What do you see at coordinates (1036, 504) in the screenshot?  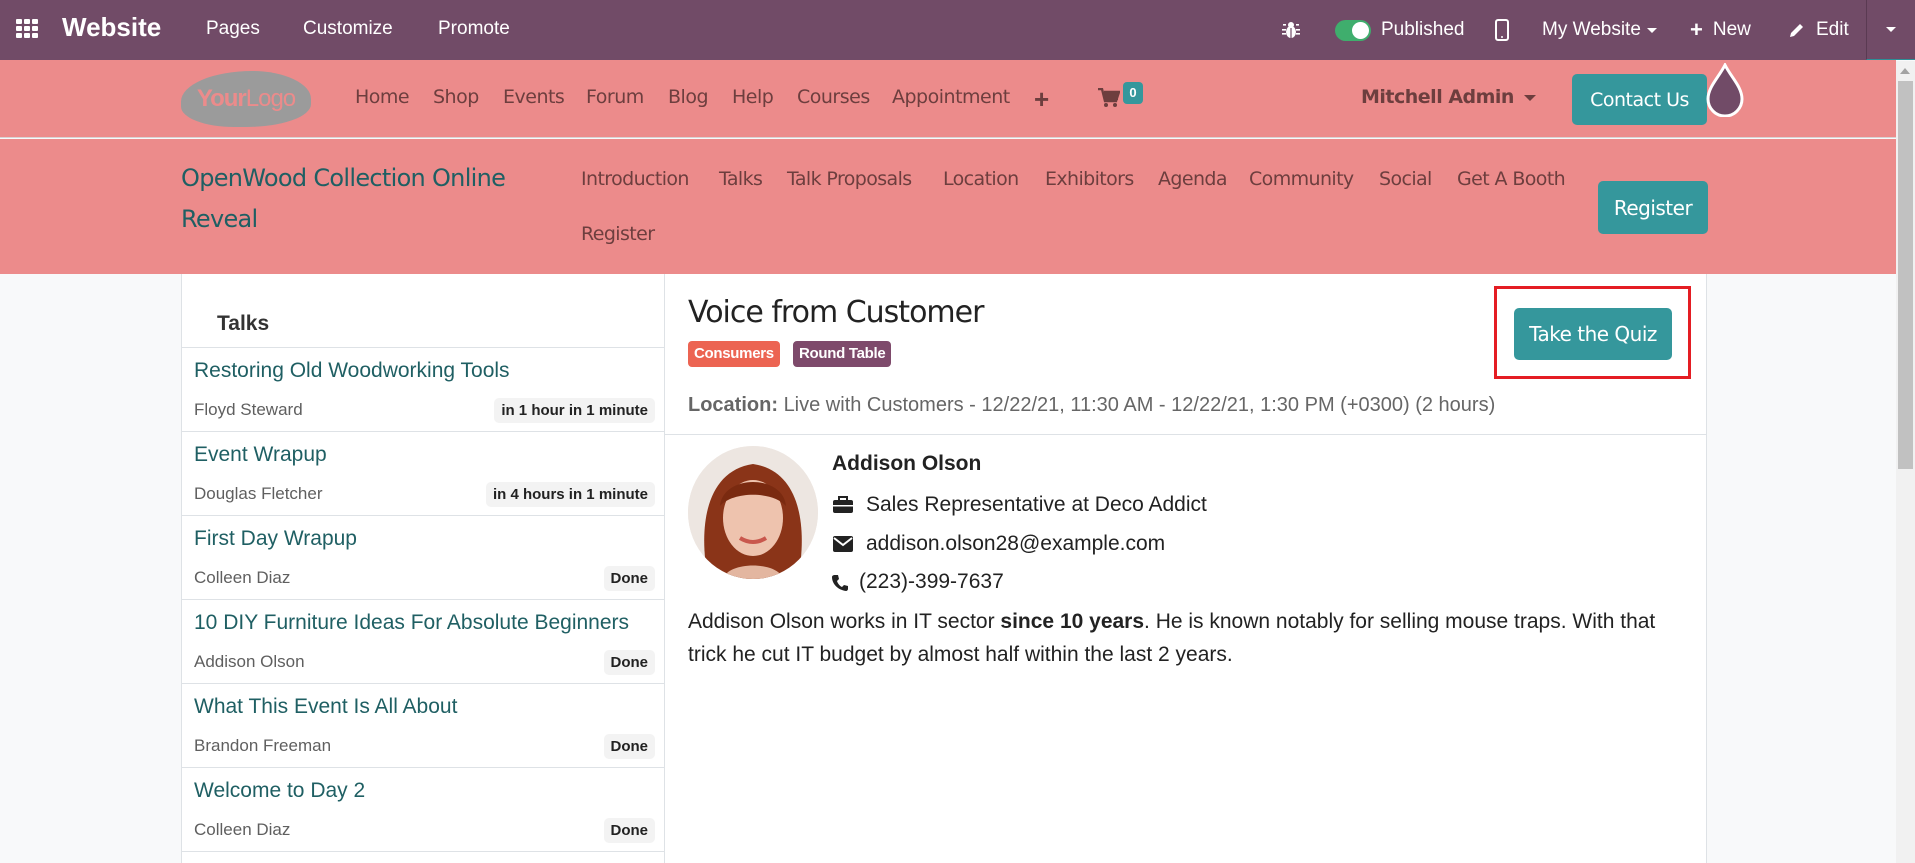 I see `speaker-job-text: Sales Representative at Deco Addict` at bounding box center [1036, 504].